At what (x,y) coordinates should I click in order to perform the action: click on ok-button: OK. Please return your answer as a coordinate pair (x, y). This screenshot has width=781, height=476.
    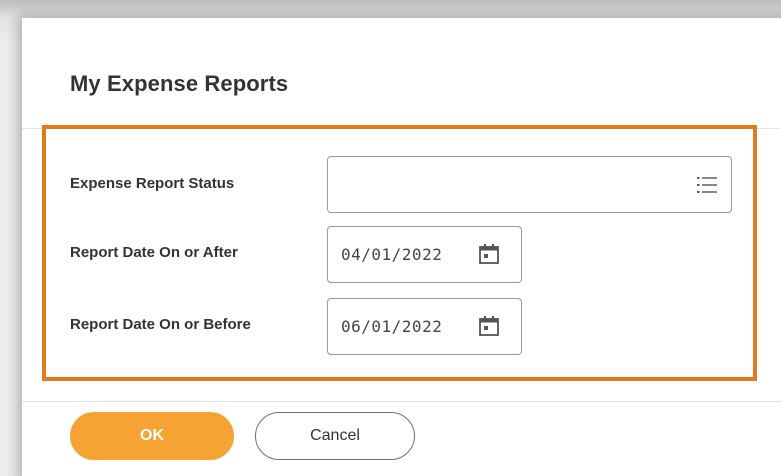
    Looking at the image, I should click on (152, 436).